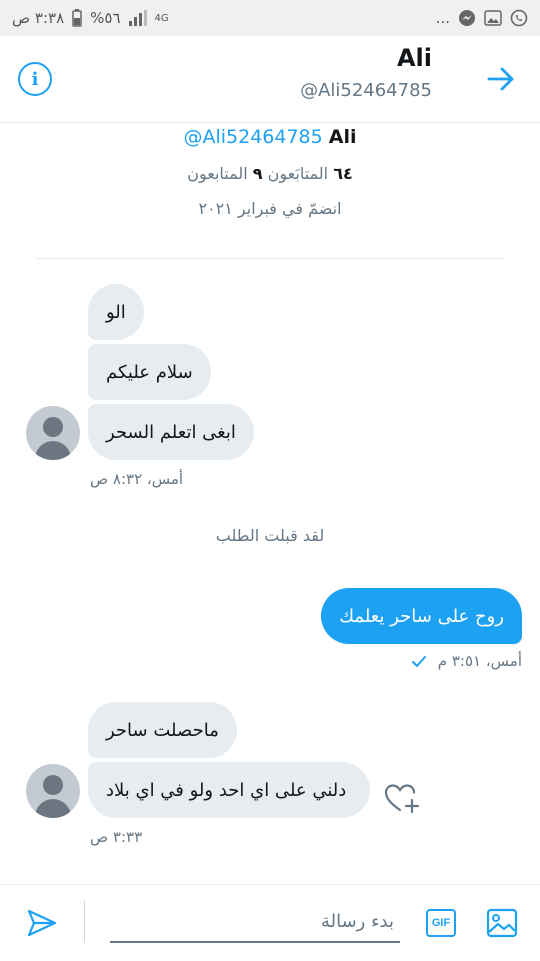 This screenshot has width=540, height=961. I want to click on request-accepted-notice: لقد قبلت الطلب, so click(270, 535).